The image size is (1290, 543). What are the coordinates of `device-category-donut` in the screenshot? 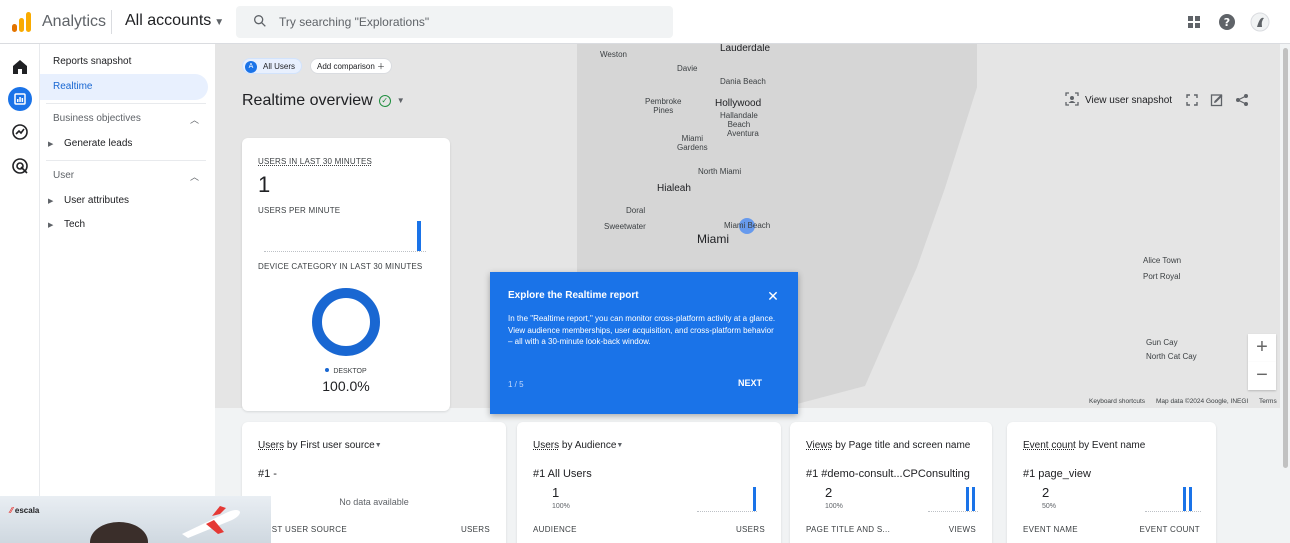 It's located at (346, 322).